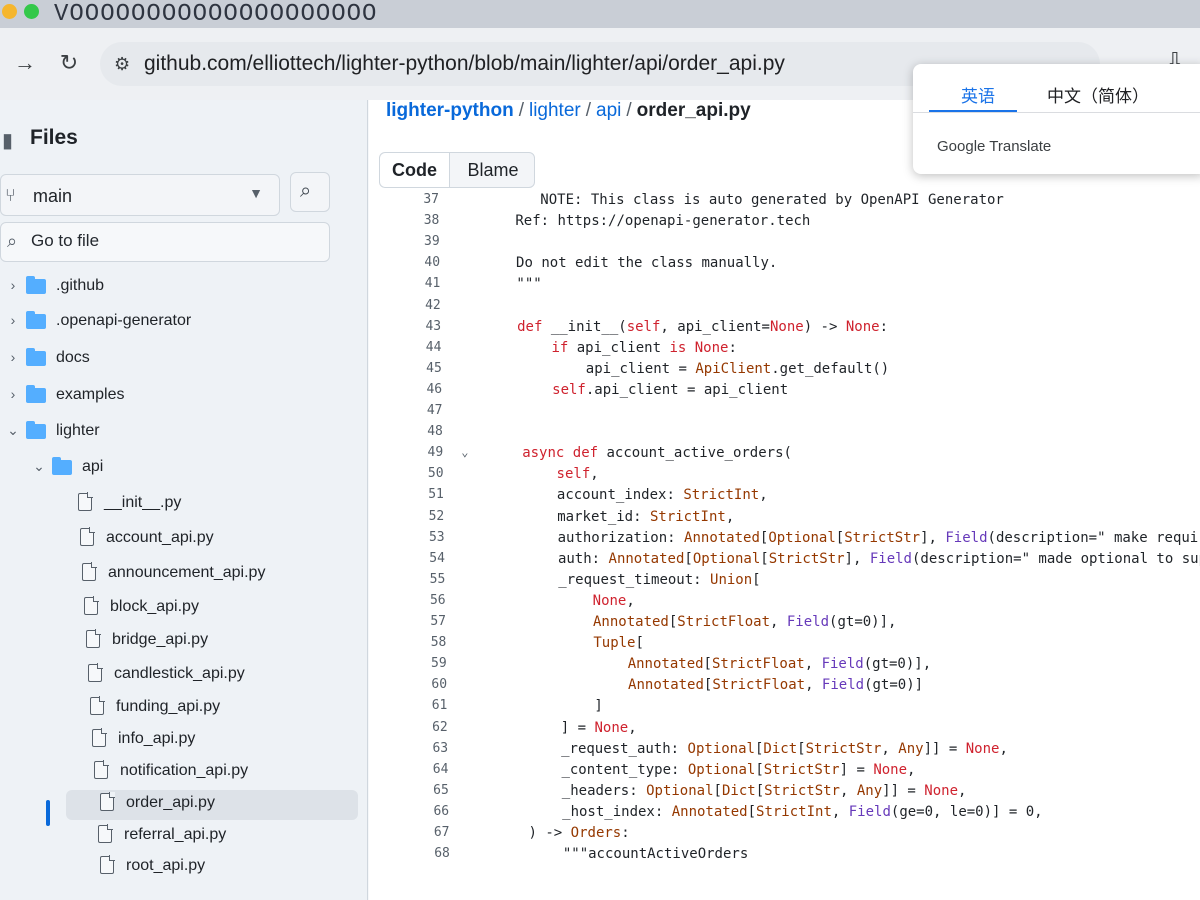  I want to click on code-text: """accountActiveOrders, so click(655, 854).